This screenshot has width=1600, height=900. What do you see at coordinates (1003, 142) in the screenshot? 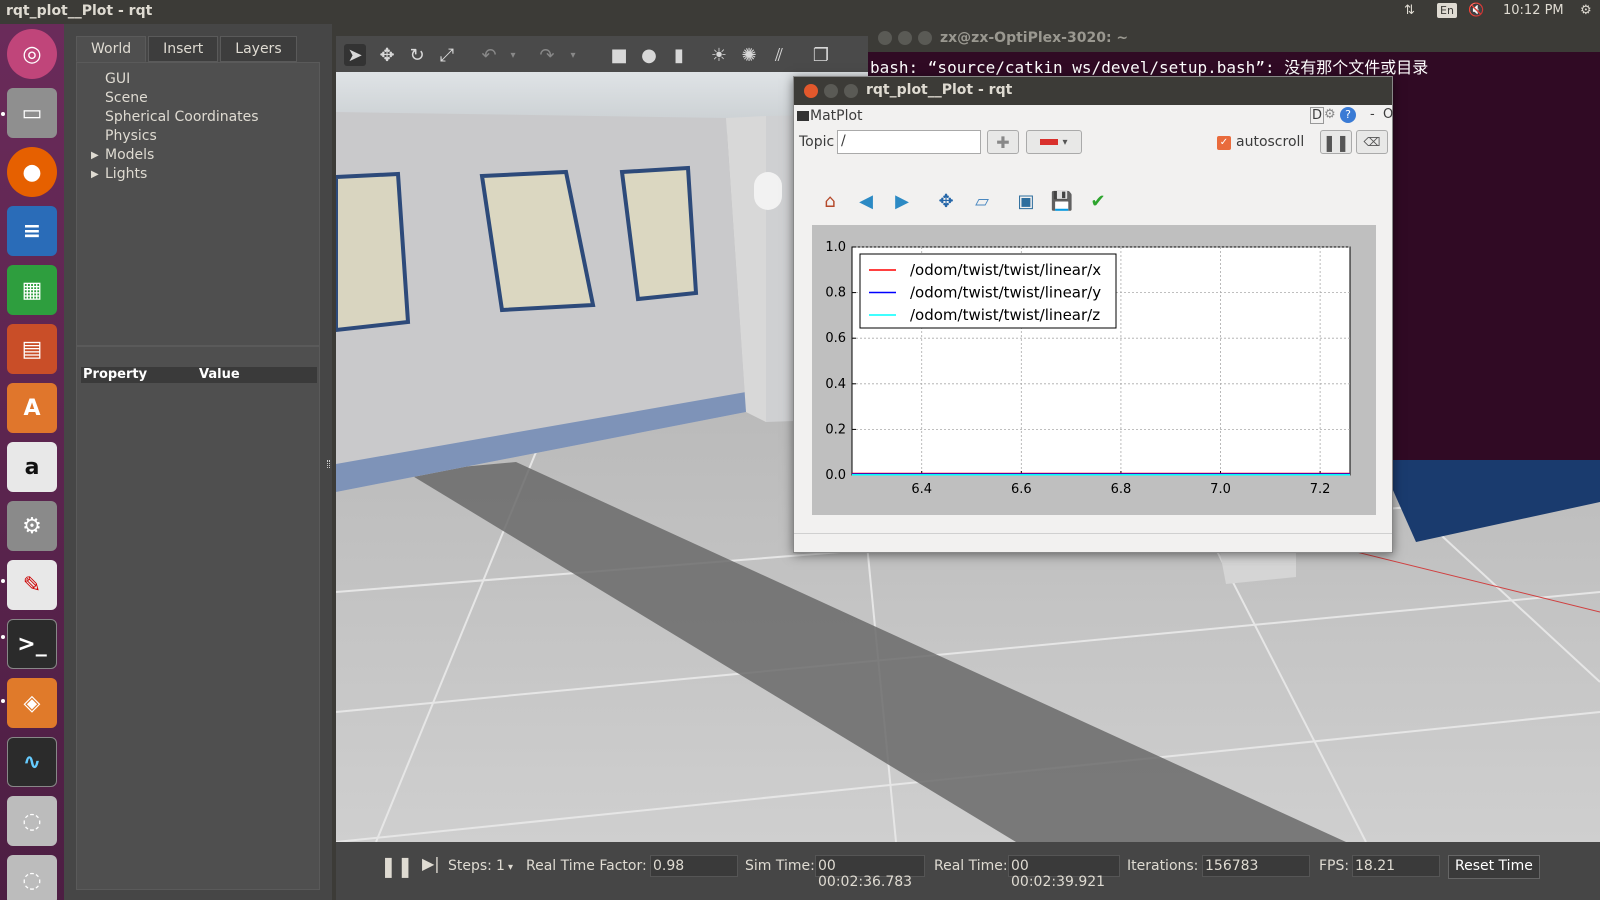
I see `add-topic-button: ✚` at bounding box center [1003, 142].